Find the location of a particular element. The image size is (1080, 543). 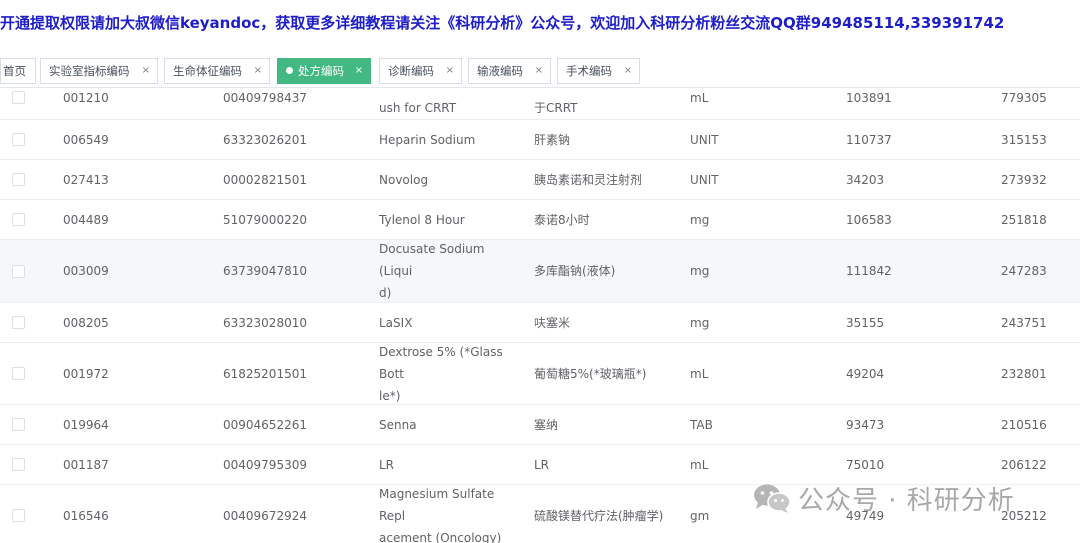

cell-count-2: 232801 is located at coordinates (1024, 373).